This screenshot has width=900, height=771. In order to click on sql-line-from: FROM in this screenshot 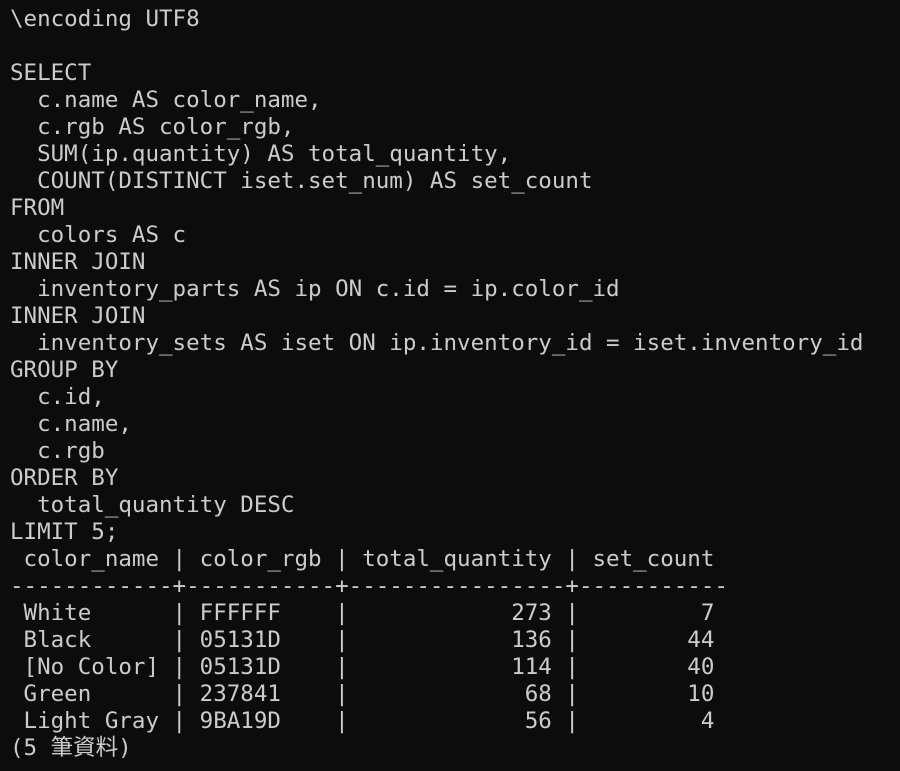, I will do `click(37, 208)`.